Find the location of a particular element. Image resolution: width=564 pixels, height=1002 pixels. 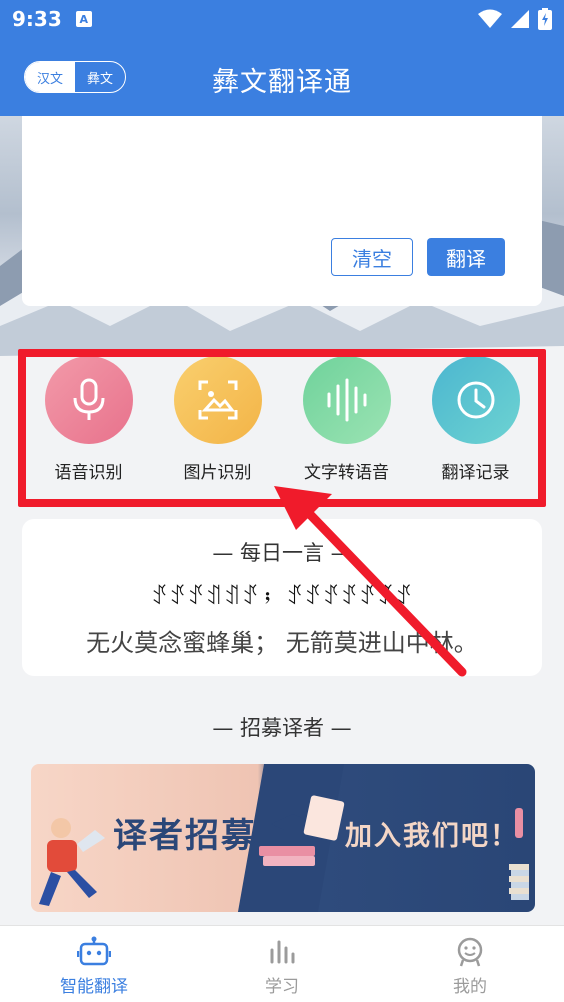

banner-left-text: 译者招募 is located at coordinates (185, 836).